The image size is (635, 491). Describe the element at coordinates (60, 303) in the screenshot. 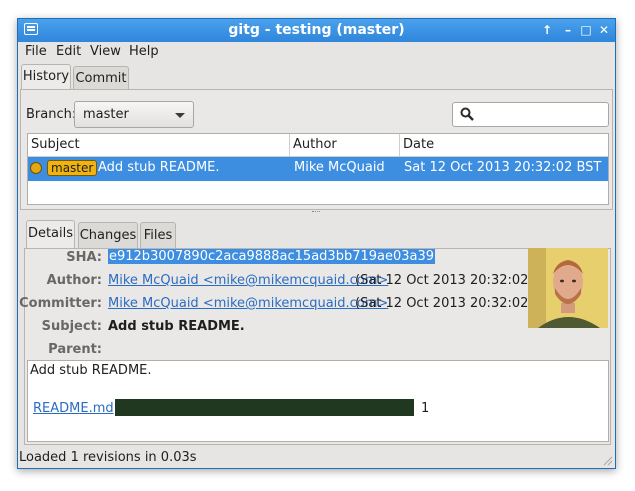

I see `committer-label: Committer:` at that location.